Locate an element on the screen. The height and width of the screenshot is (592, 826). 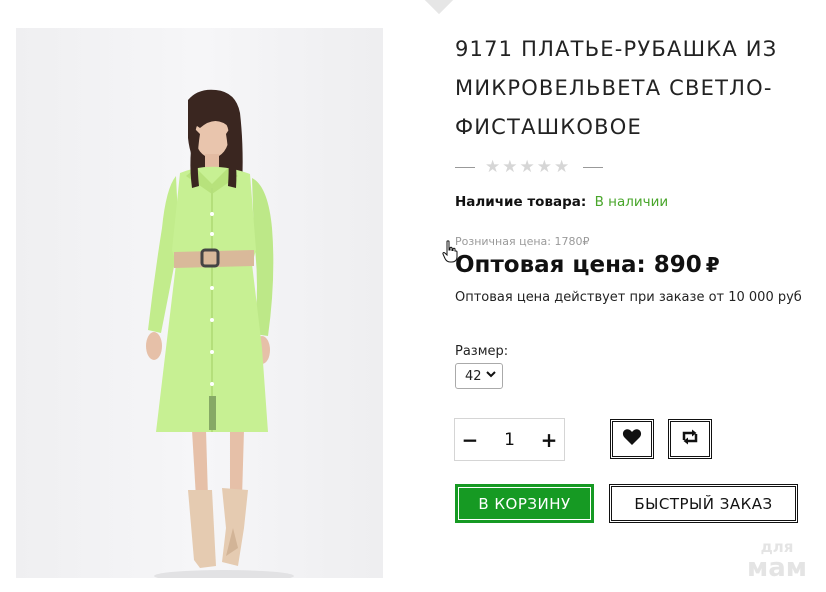
rating: ★★★★★ is located at coordinates (529, 167).